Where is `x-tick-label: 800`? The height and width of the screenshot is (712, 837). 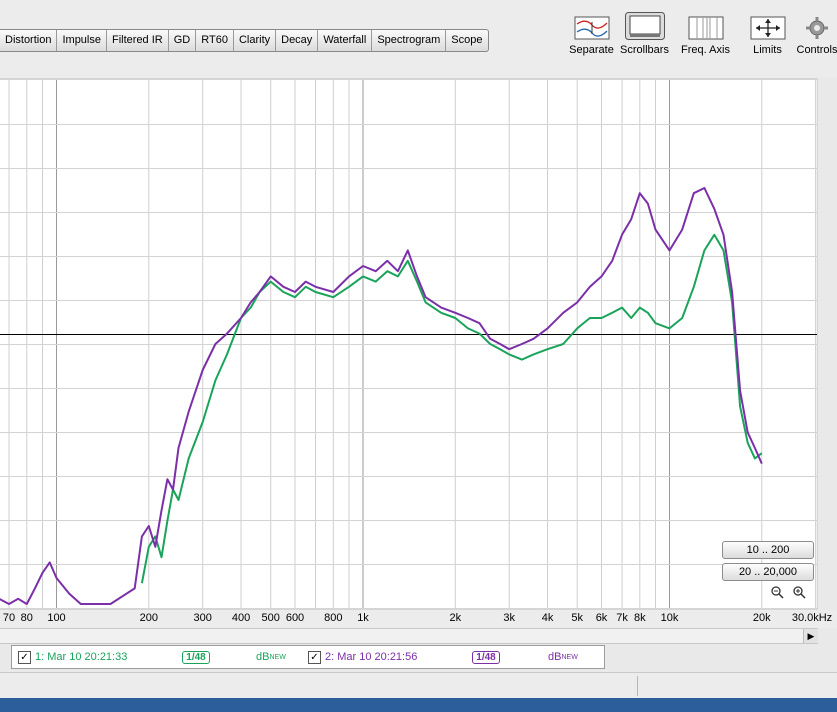
x-tick-label: 800 is located at coordinates (333, 618).